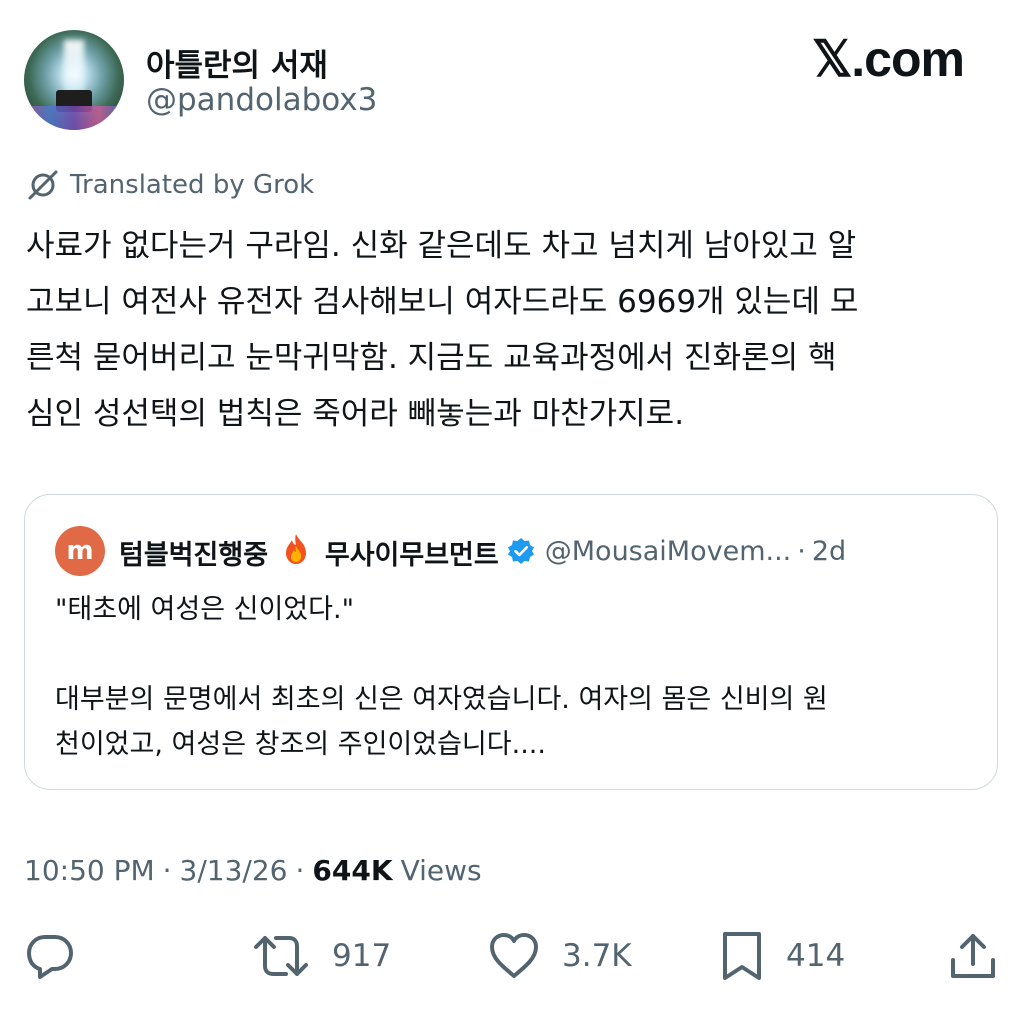  I want to click on reply-button, so click(50, 956).